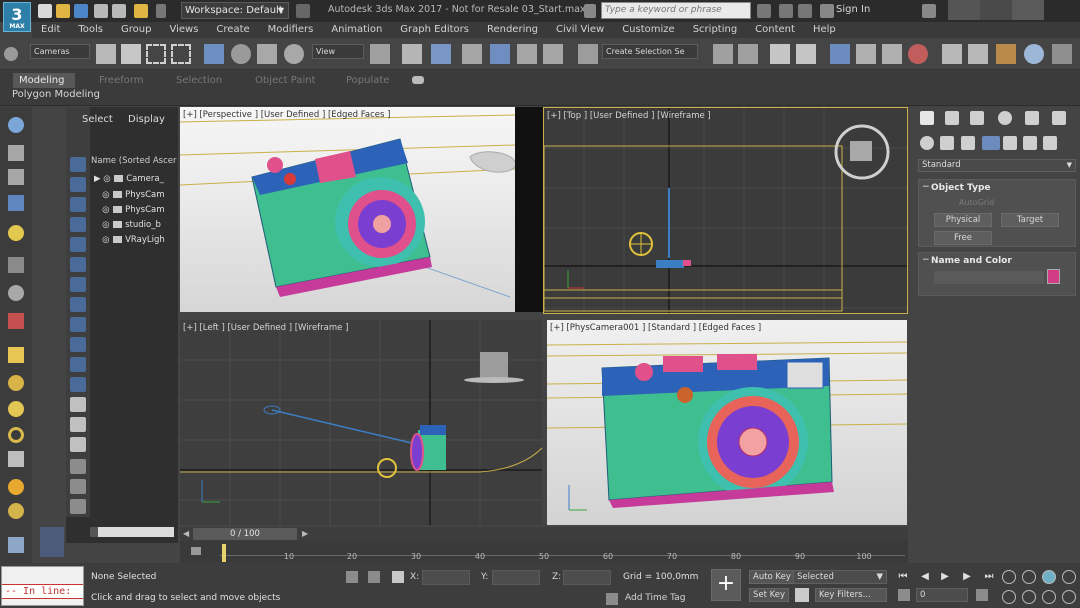 This screenshot has width=1080, height=608. Describe the element at coordinates (590, 11) in the screenshot. I see `search-options-icon` at that location.